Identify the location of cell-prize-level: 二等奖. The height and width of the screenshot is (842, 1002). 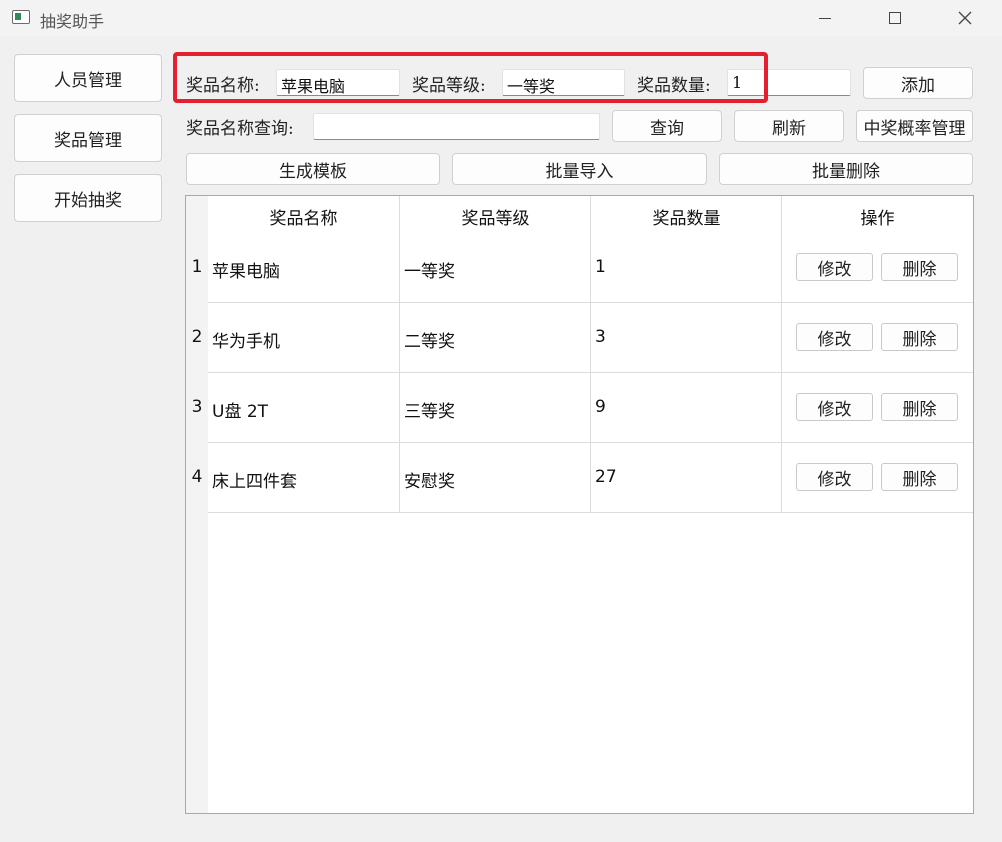
(429, 339).